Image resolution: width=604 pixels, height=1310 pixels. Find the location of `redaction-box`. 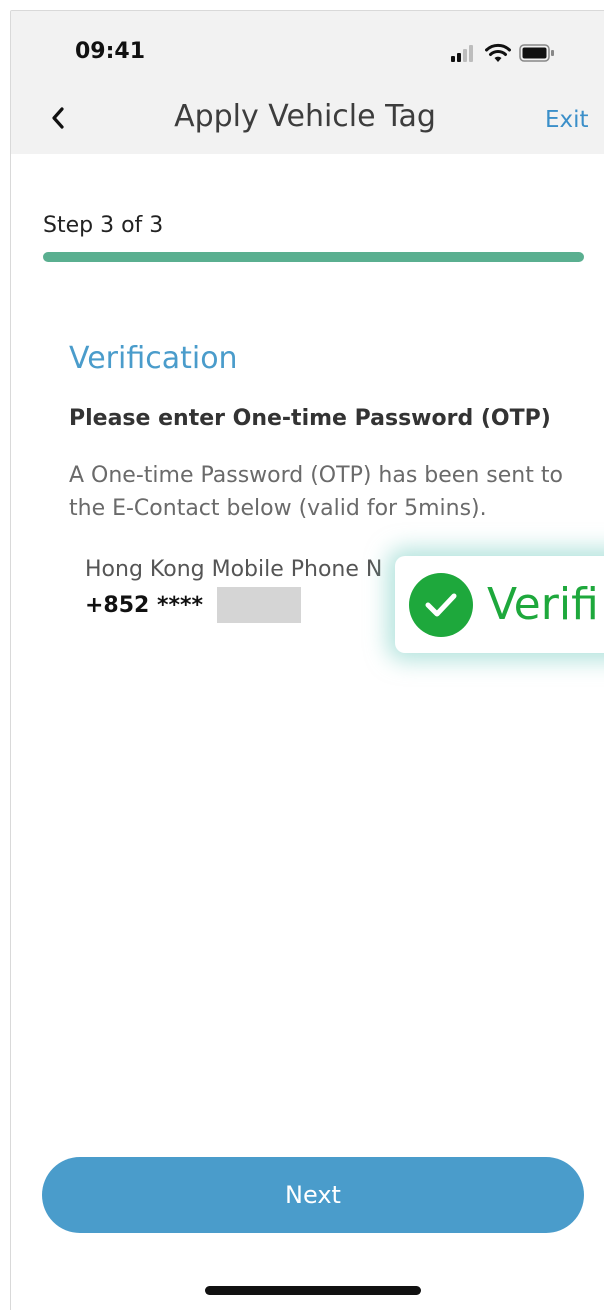

redaction-box is located at coordinates (259, 605).